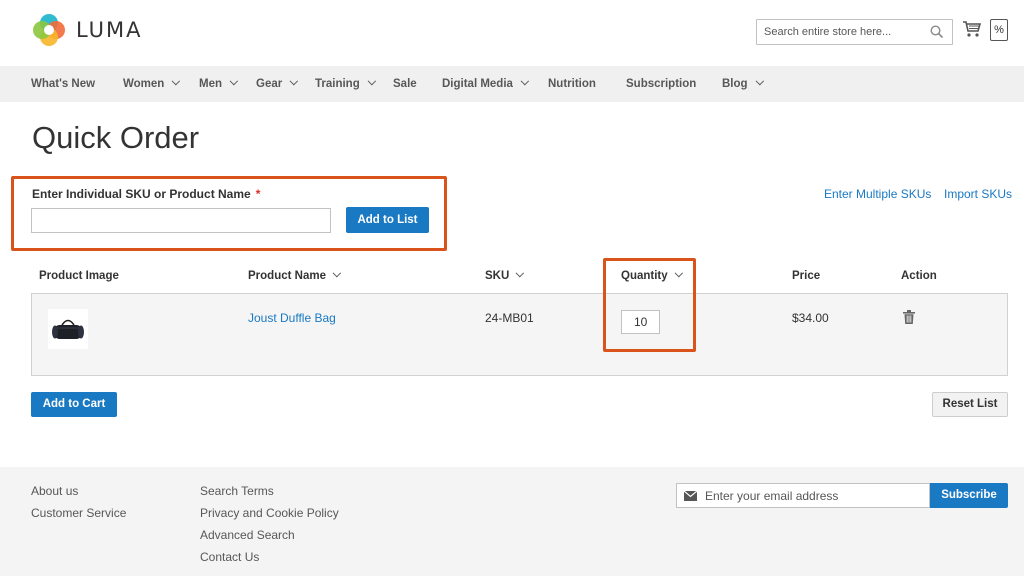 The height and width of the screenshot is (576, 1024). I want to click on compare-icon: %, so click(999, 30).